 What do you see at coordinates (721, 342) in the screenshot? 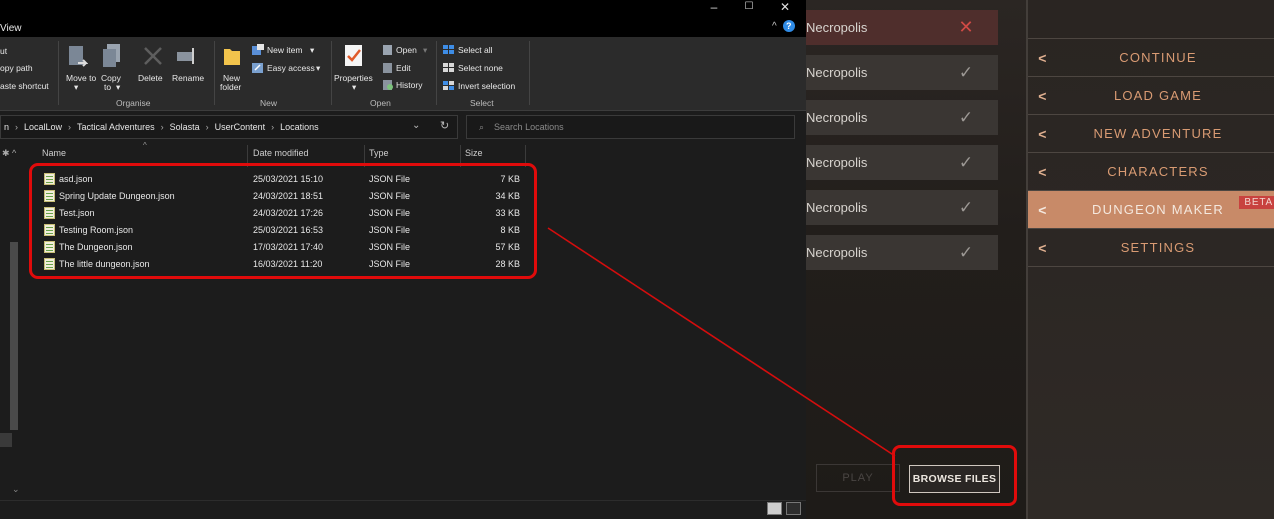
I see `annotation-arrow` at bounding box center [721, 342].